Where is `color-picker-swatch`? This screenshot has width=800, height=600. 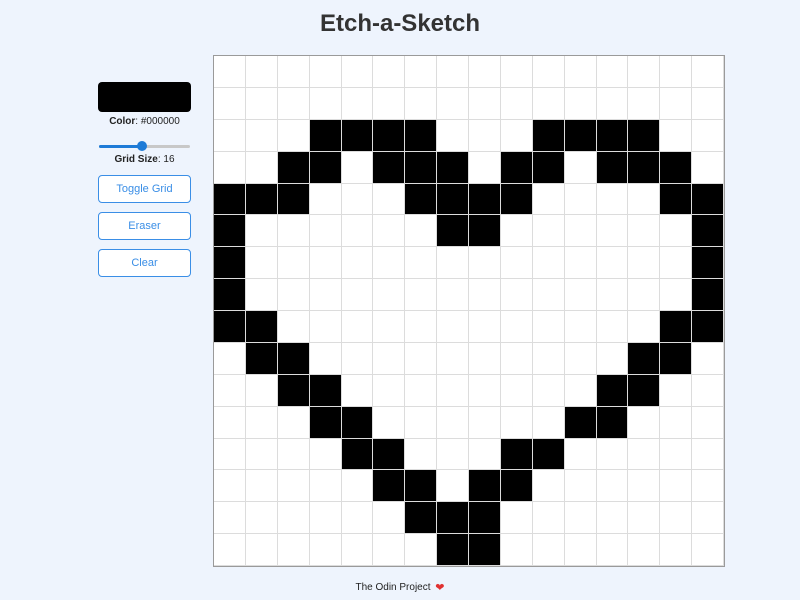 color-picker-swatch is located at coordinates (144, 97).